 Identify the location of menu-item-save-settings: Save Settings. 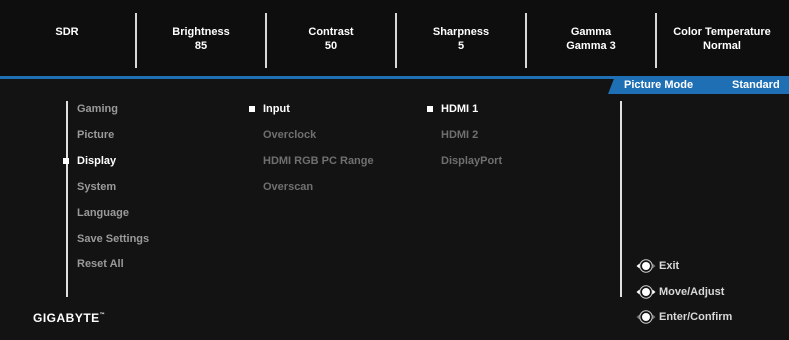
(113, 239).